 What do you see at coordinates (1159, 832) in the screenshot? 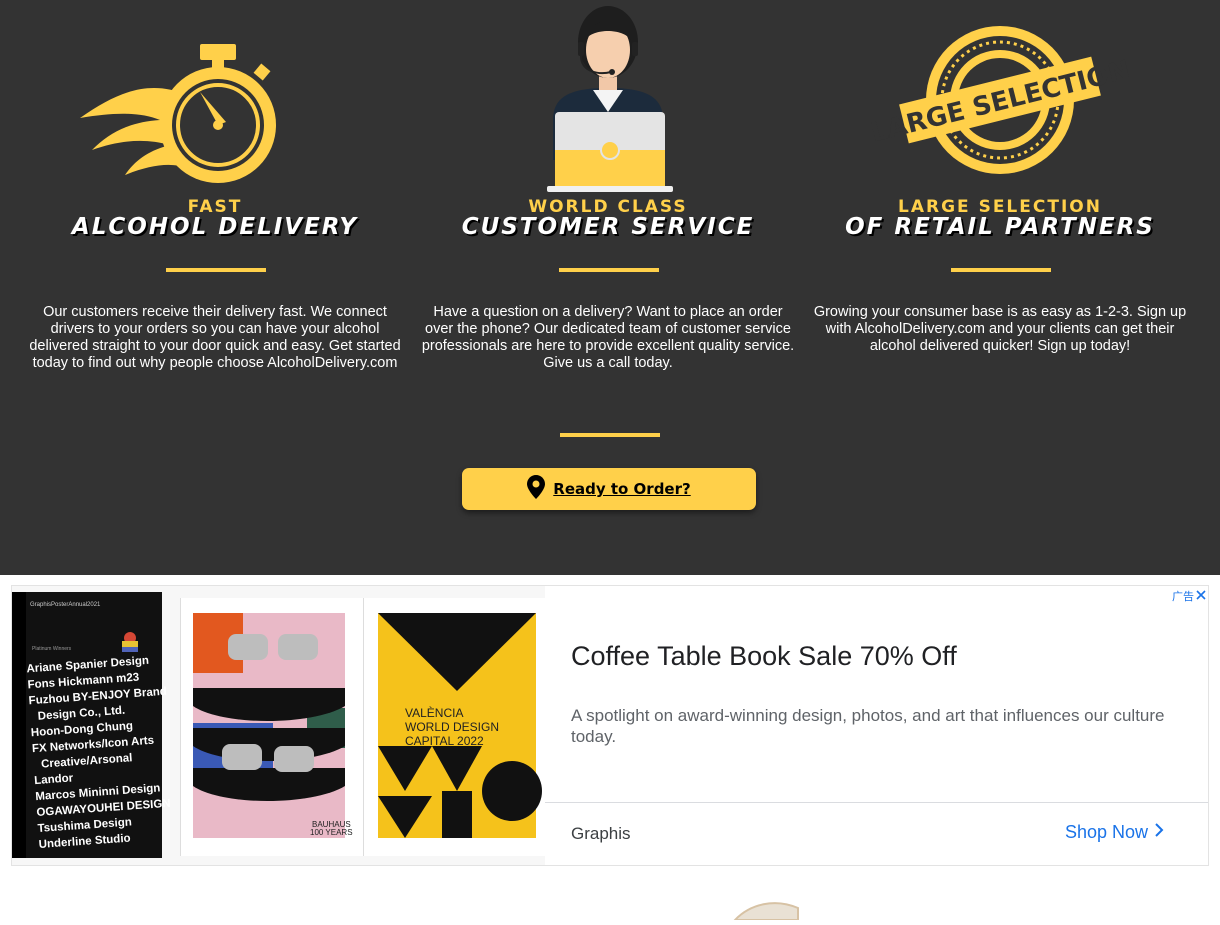
I see `chevron-right-icon` at bounding box center [1159, 832].